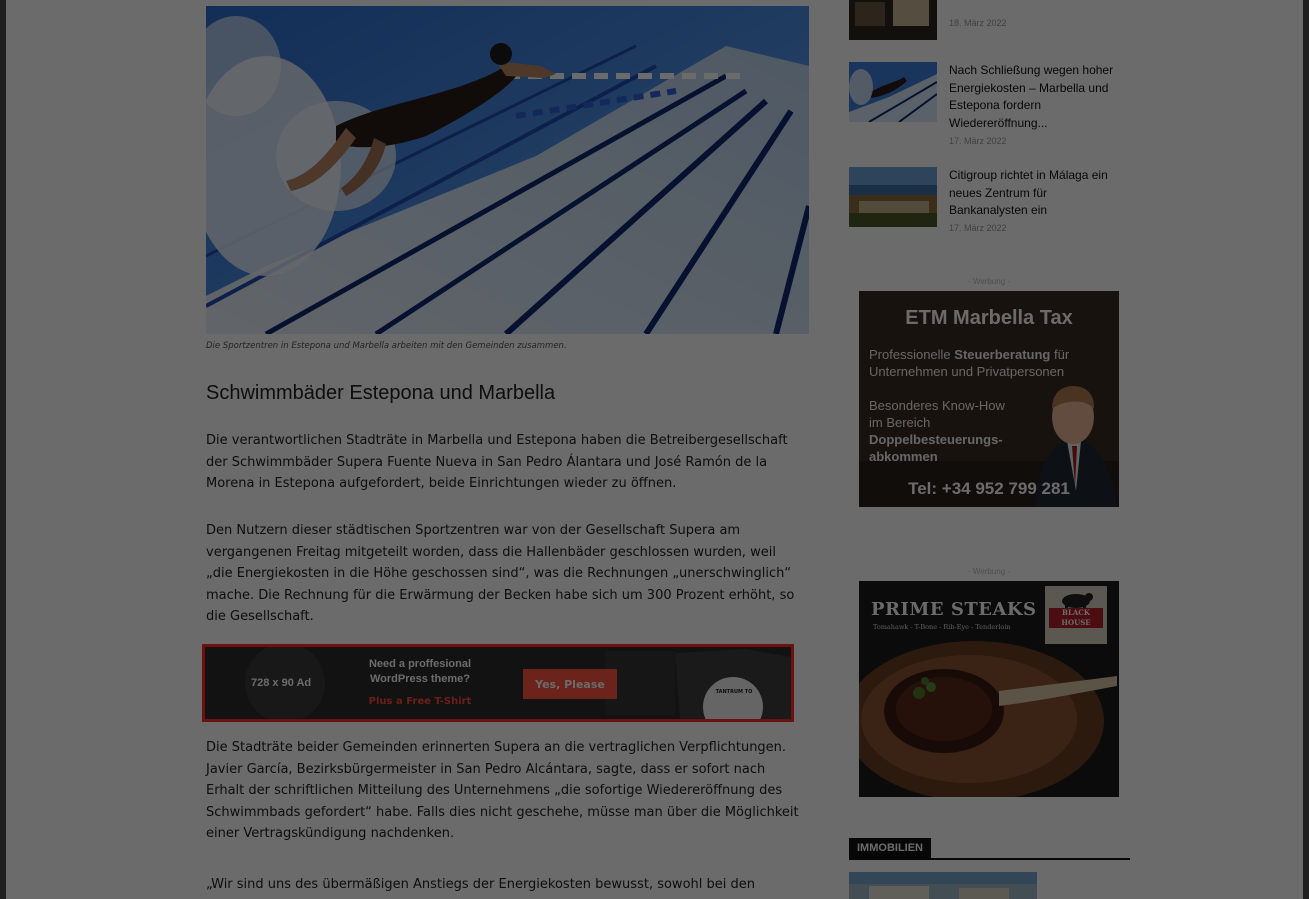 The height and width of the screenshot is (899, 1309). What do you see at coordinates (420, 679) in the screenshot?
I see `ad-headline-line: WordPress theme?` at bounding box center [420, 679].